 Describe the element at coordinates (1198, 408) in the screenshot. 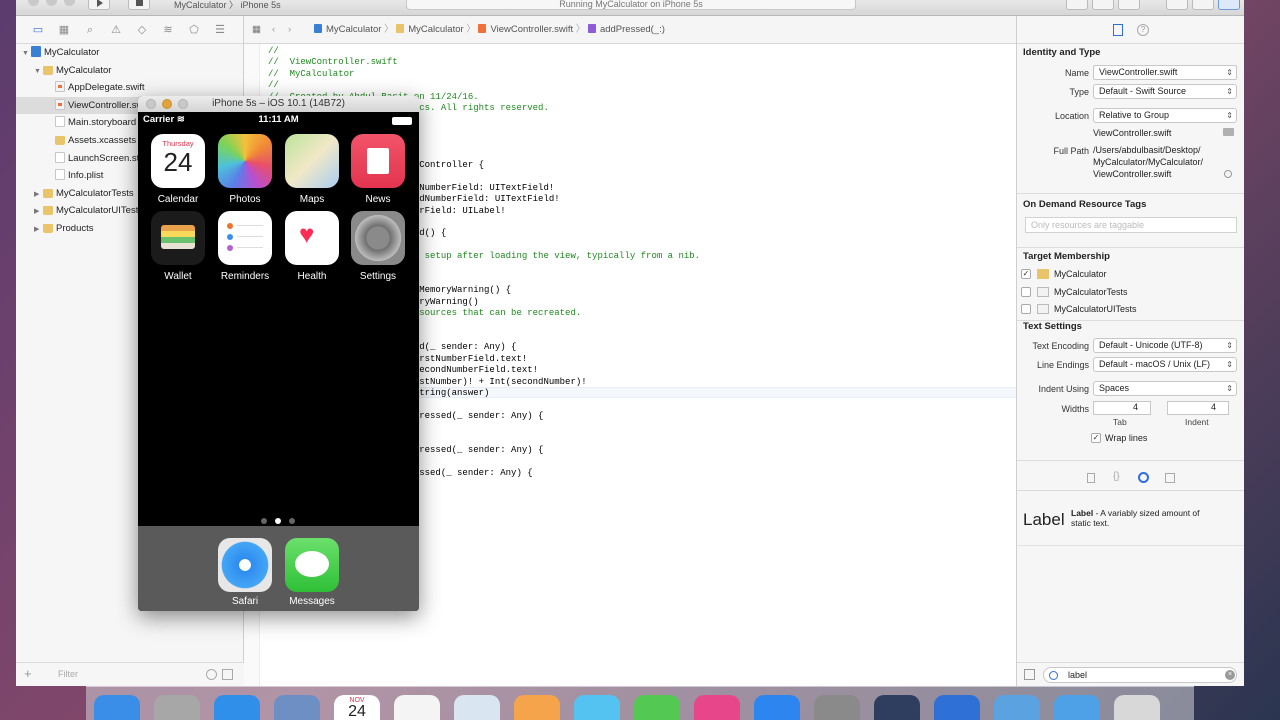

I see `indent-width-stepper: 4` at that location.